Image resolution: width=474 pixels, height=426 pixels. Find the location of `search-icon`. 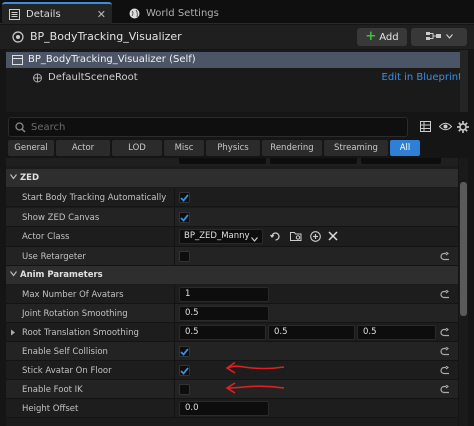

search-icon is located at coordinates (20, 129).